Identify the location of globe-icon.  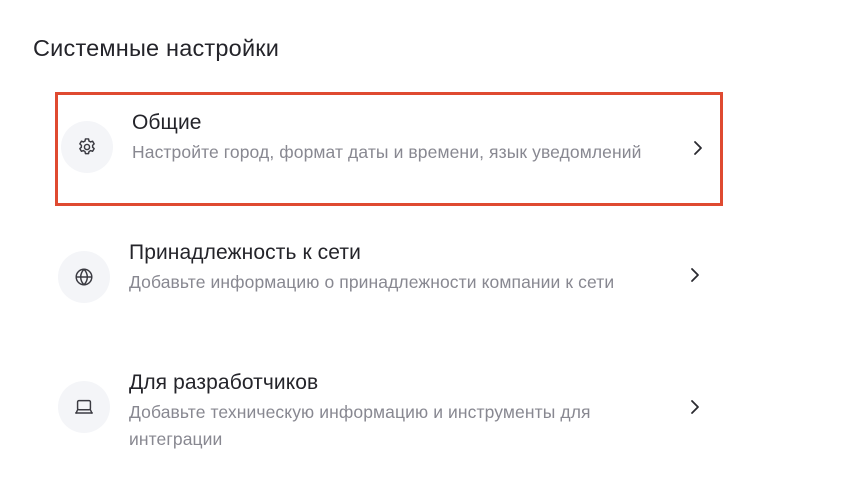
(84, 277).